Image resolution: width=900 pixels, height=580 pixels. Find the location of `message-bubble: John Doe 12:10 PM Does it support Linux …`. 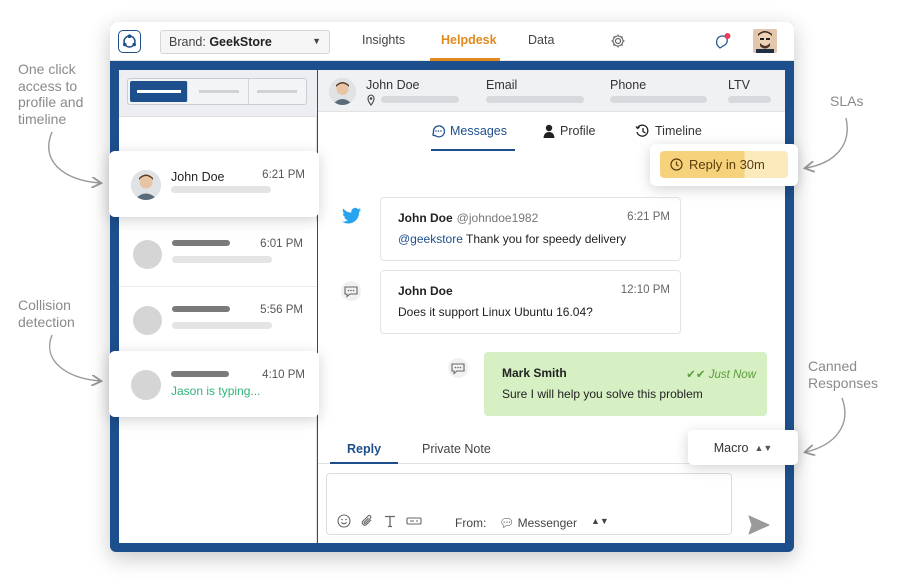

message-bubble: John Doe 12:10 PM Does it support Linux … is located at coordinates (530, 302).